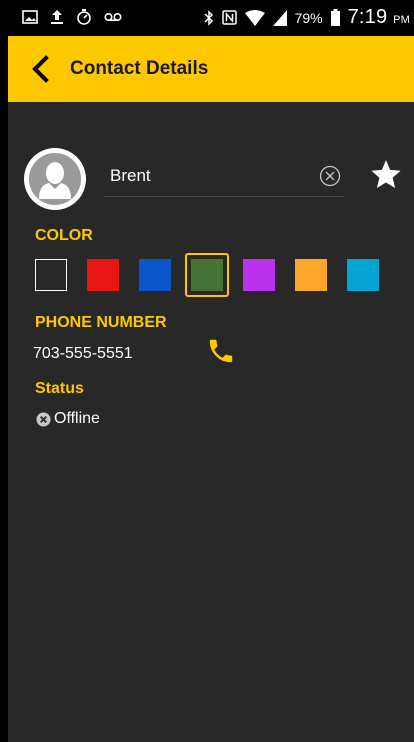 The width and height of the screenshot is (414, 742). I want to click on clock: 7:19 PM, so click(379, 17).